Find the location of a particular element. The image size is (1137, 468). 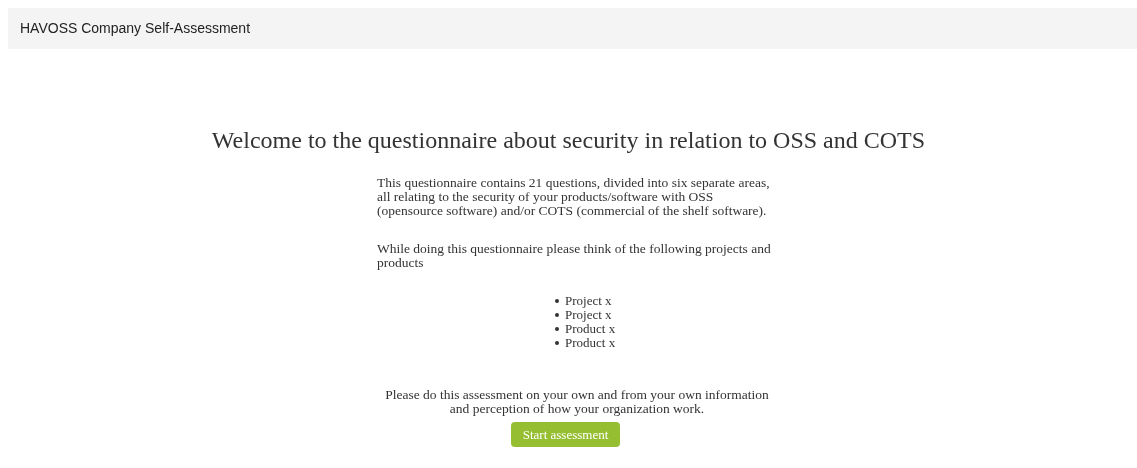

intro-paragraph: This questionnaire contains 21 questions, divided into six separate areas, all relating to the security of your products/software with OSS (opensource software) and/or COTS (commercial of the shelf software). is located at coordinates (574, 197).